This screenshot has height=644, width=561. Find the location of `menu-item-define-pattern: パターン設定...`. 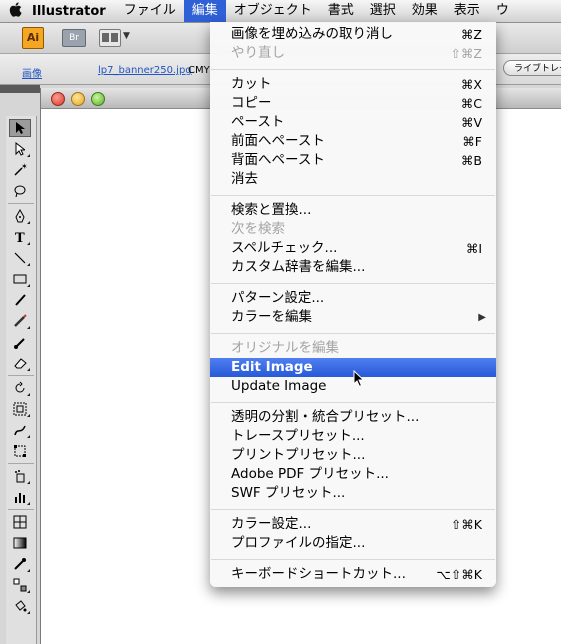

menu-item-define-pattern: パターン設定... is located at coordinates (353, 298).